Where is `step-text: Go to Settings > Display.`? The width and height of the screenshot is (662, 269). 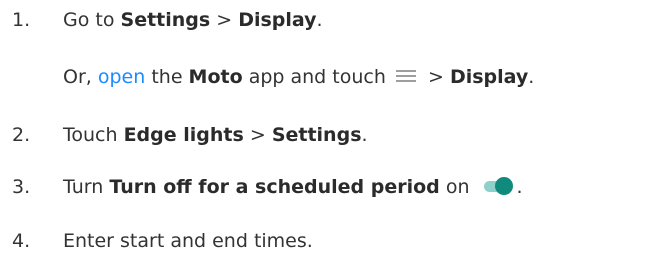
step-text: Go to Settings > Display. is located at coordinates (193, 20).